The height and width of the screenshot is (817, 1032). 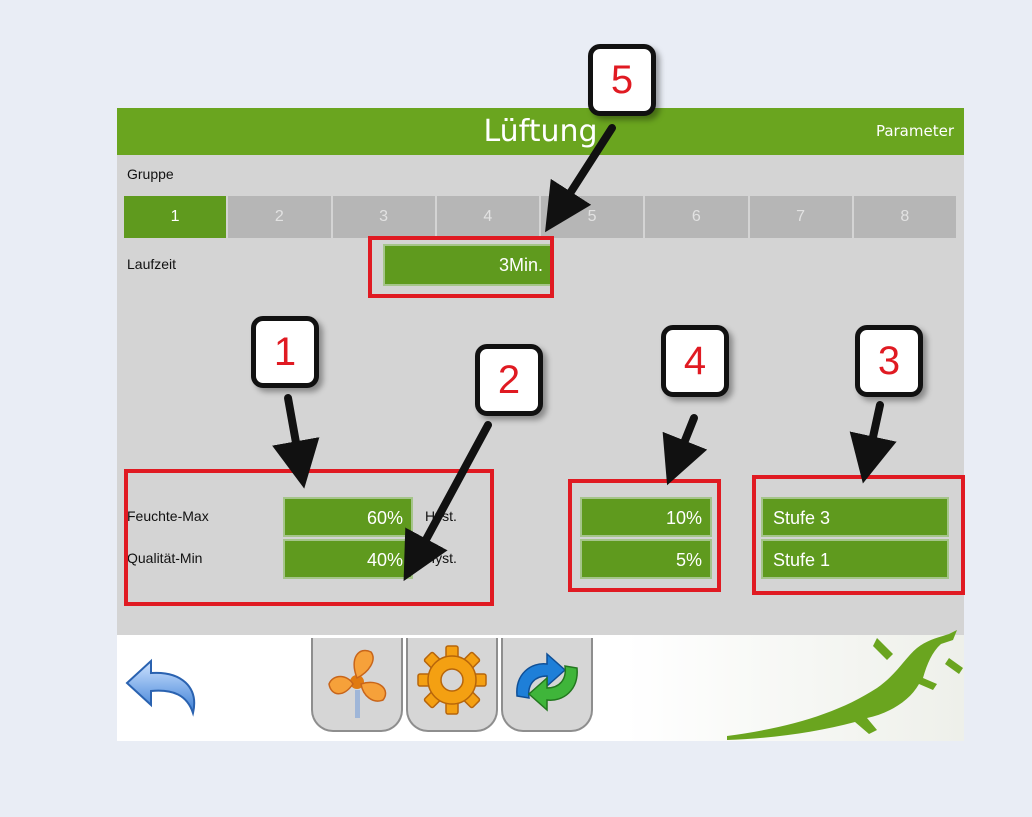 What do you see at coordinates (695, 361) in the screenshot?
I see `callout-4: 4` at bounding box center [695, 361].